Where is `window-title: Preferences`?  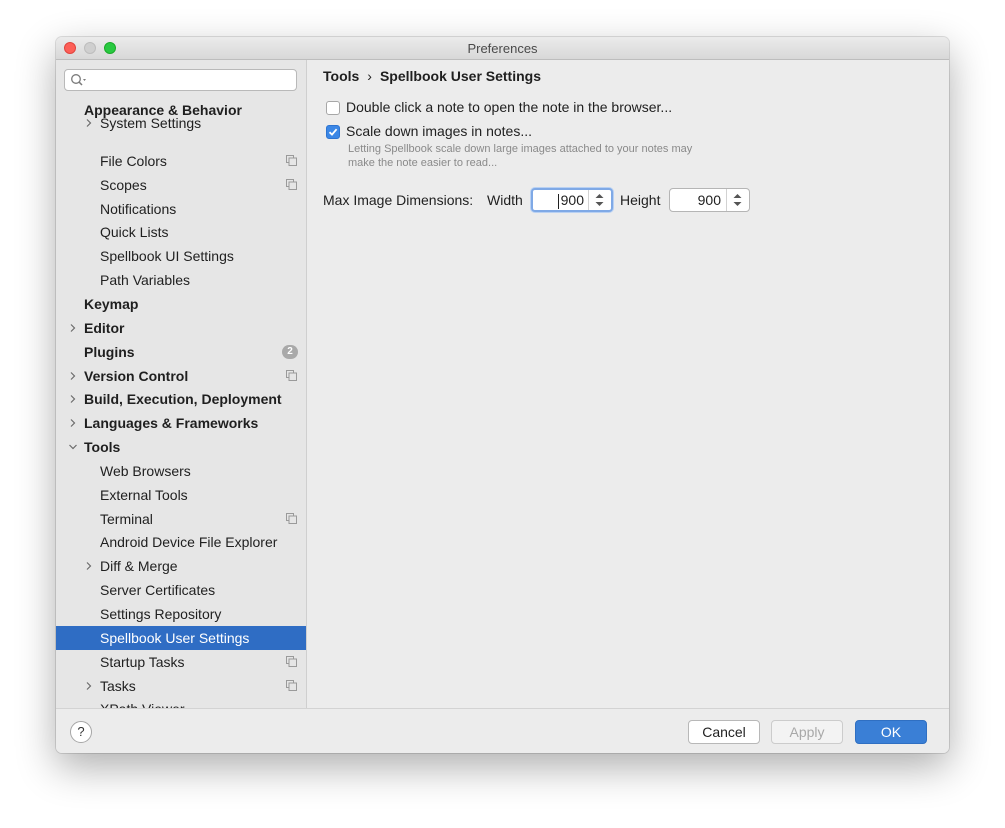 window-title: Preferences is located at coordinates (502, 48).